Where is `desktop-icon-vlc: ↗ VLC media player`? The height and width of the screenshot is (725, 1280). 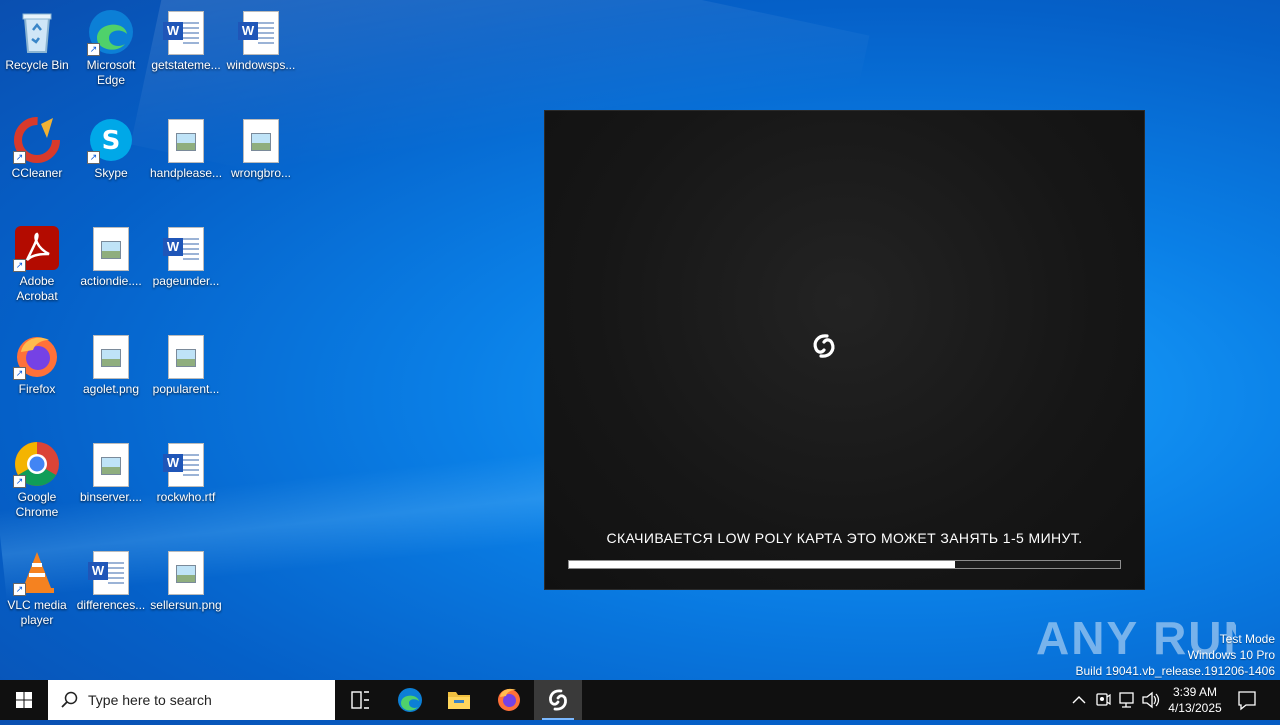 desktop-icon-vlc: ↗ VLC media player is located at coordinates (37, 585).